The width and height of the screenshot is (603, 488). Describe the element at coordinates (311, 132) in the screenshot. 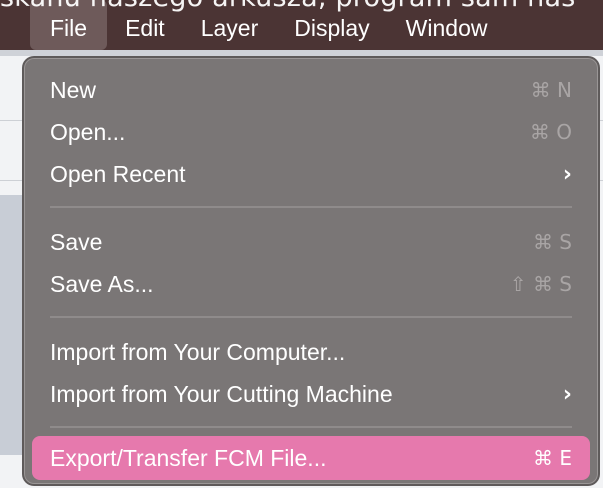

I see `menu-item-open: Open... ⌘ O` at that location.